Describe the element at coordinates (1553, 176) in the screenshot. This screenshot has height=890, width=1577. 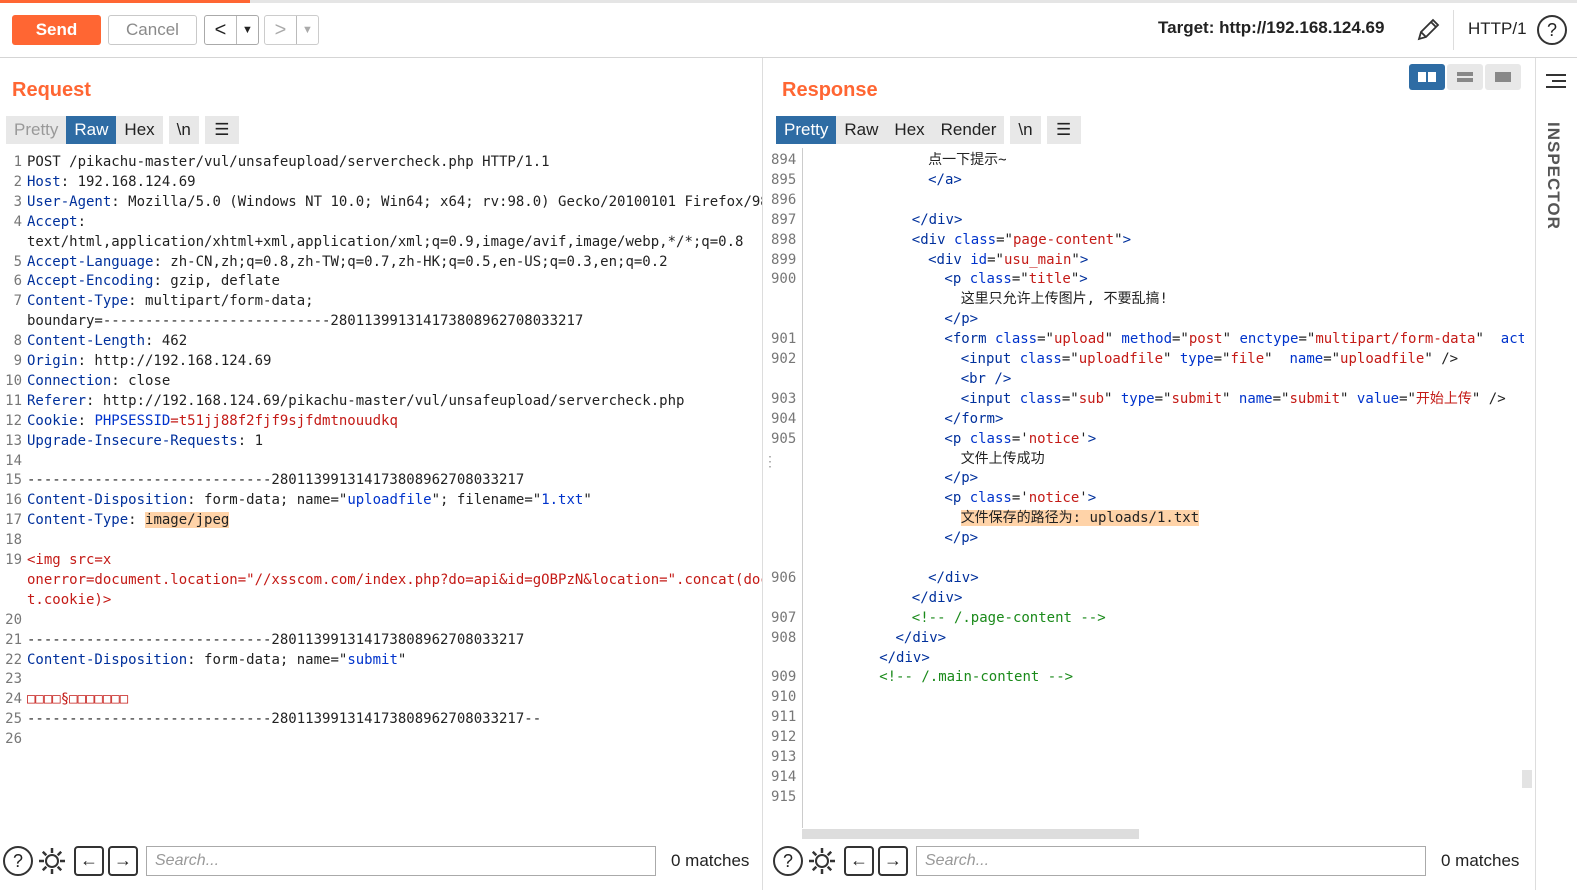
I see `inspector-label: INSPECTOR` at that location.